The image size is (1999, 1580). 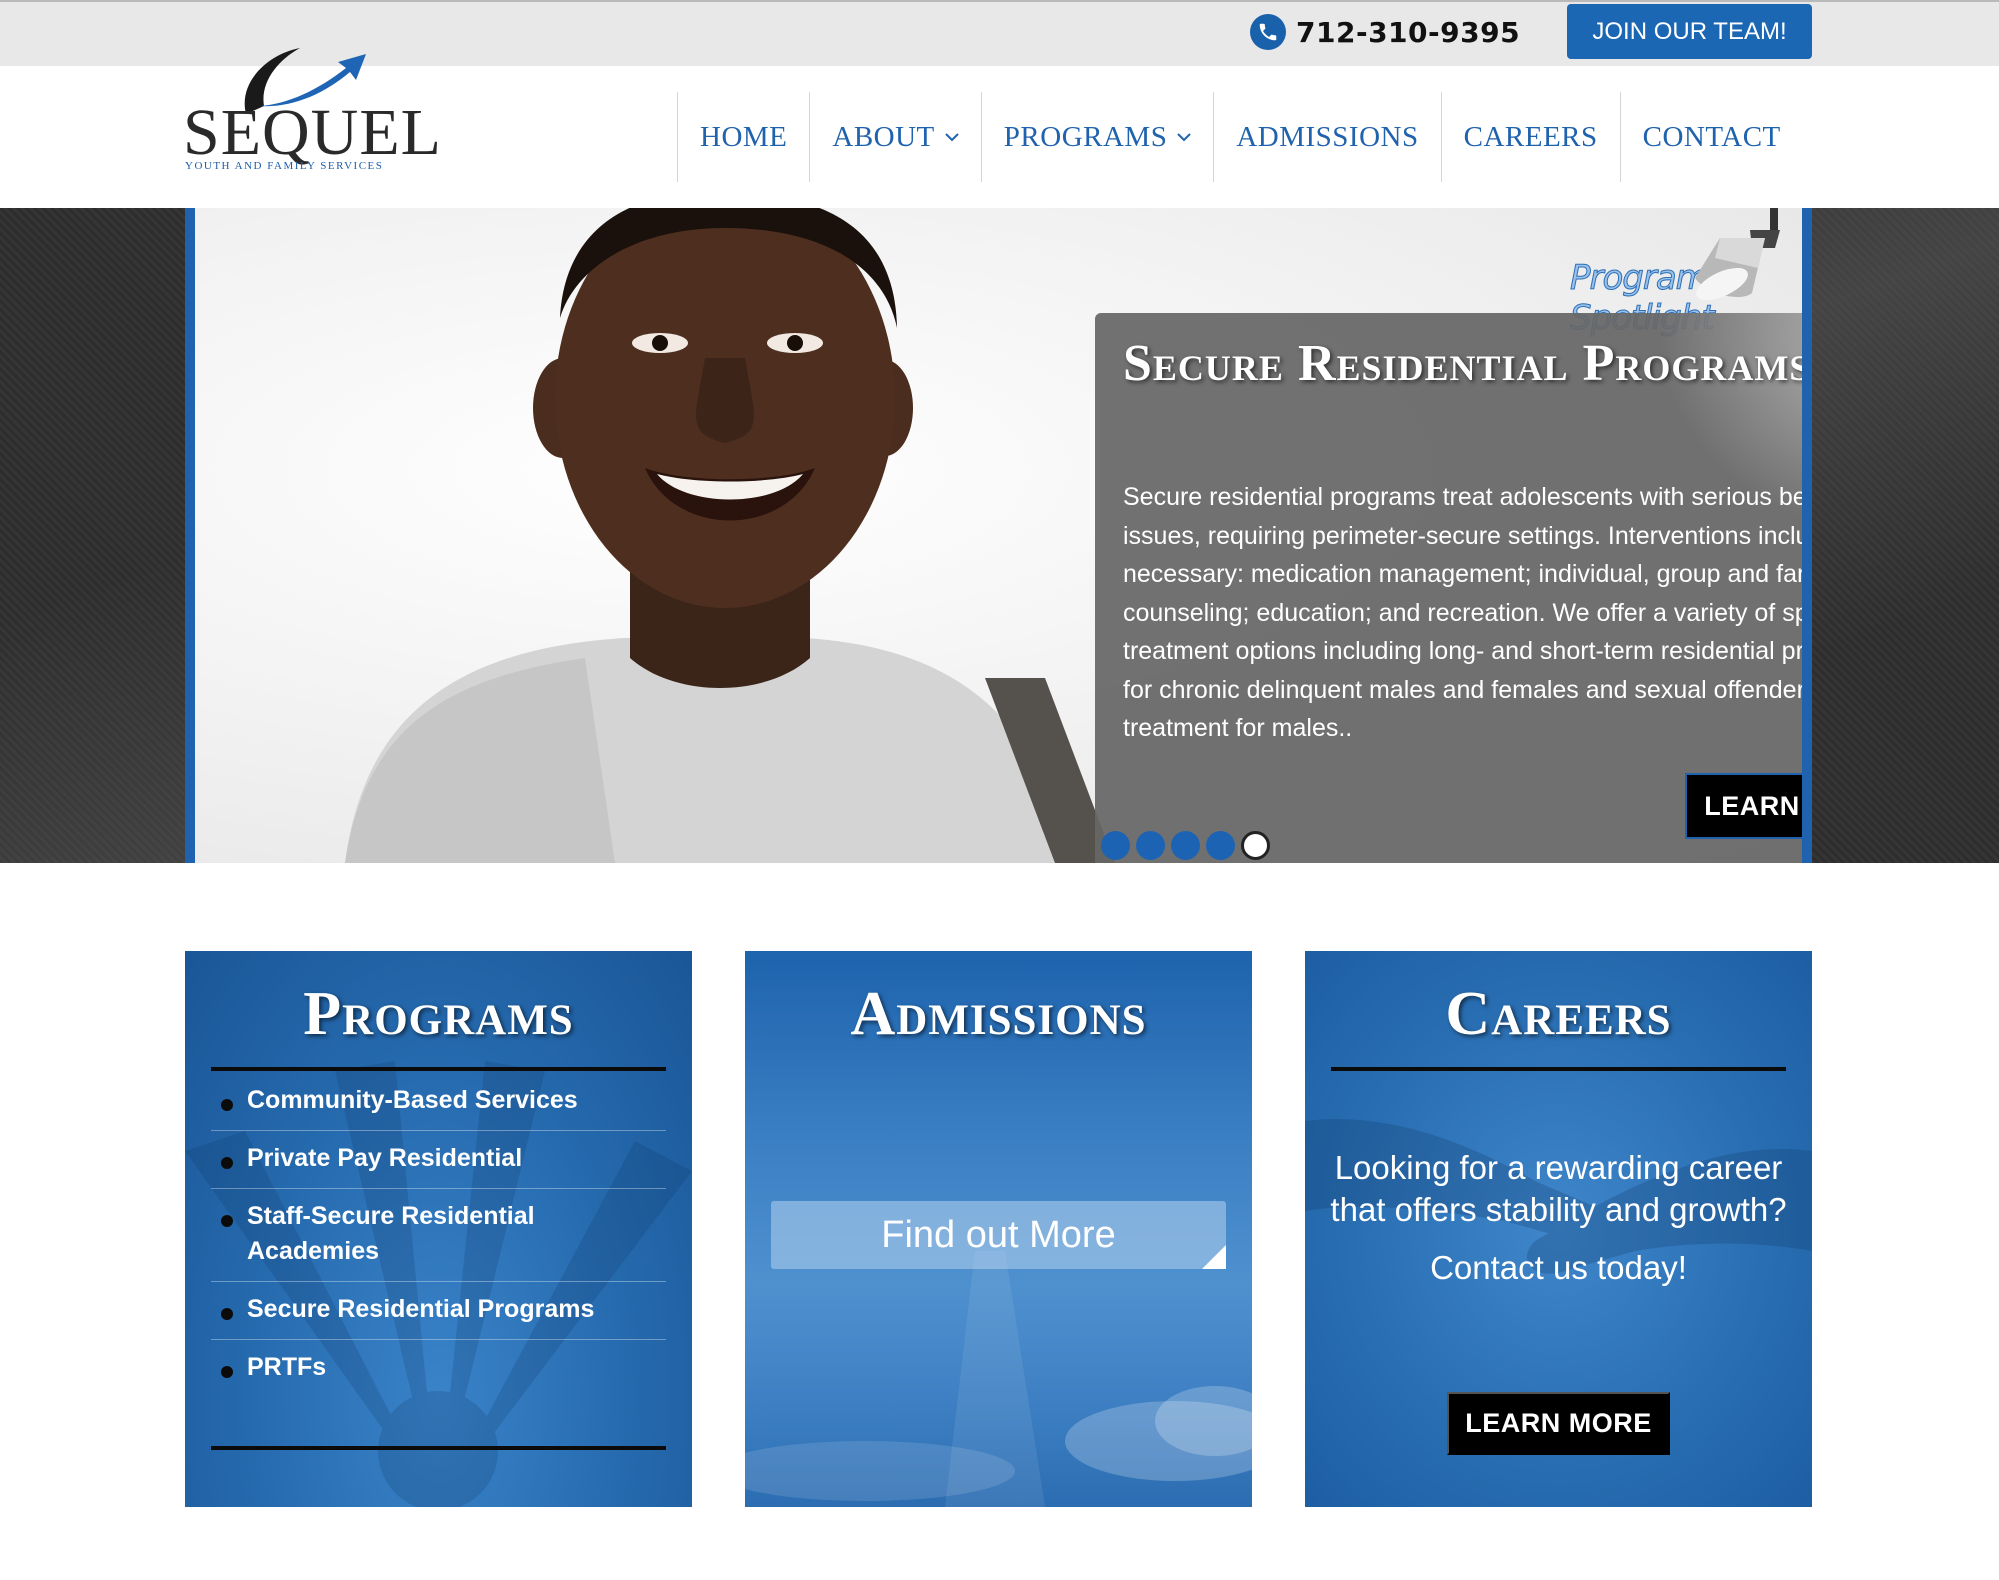 What do you see at coordinates (385, 1158) in the screenshot?
I see `programs-item-label: Private Pay Residential` at bounding box center [385, 1158].